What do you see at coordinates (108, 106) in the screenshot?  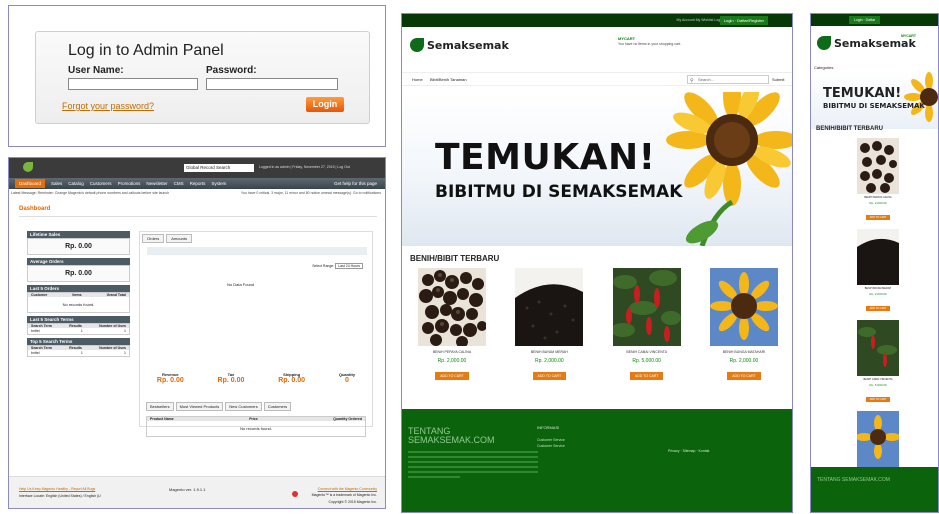 I see `forgot-password-link: Forgot your password?` at bounding box center [108, 106].